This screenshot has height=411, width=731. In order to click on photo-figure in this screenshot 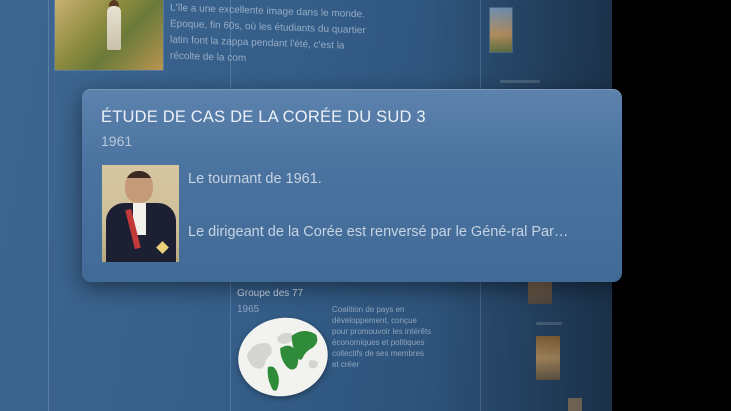, I will do `click(114, 28)`.